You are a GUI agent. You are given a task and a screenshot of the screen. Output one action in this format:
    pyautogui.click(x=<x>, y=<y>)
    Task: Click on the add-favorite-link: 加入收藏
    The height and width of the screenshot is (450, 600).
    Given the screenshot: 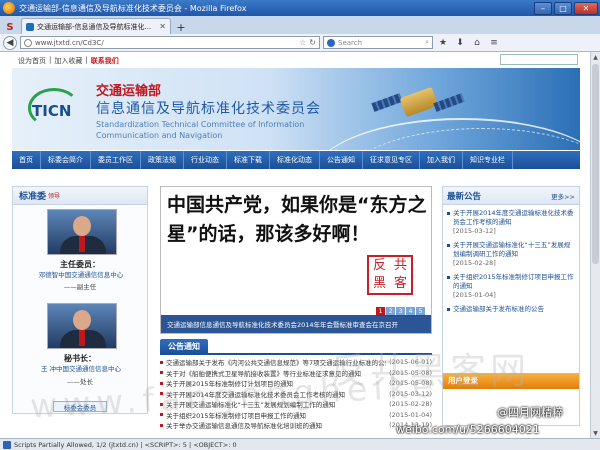 What is the action you would take?
    pyautogui.click(x=68, y=61)
    